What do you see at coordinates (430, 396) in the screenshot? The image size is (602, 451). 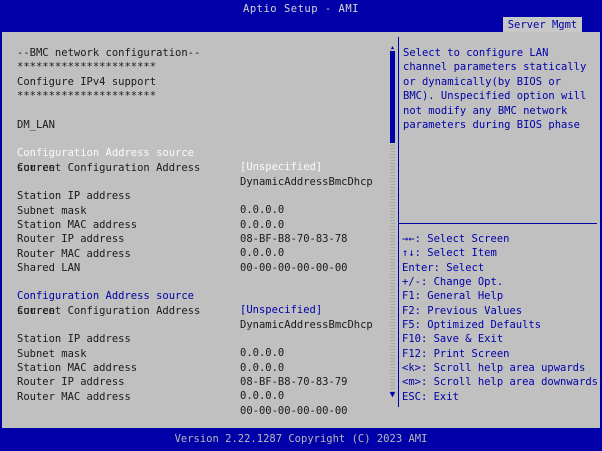 I see `key-esc: ESC: Exit` at bounding box center [430, 396].